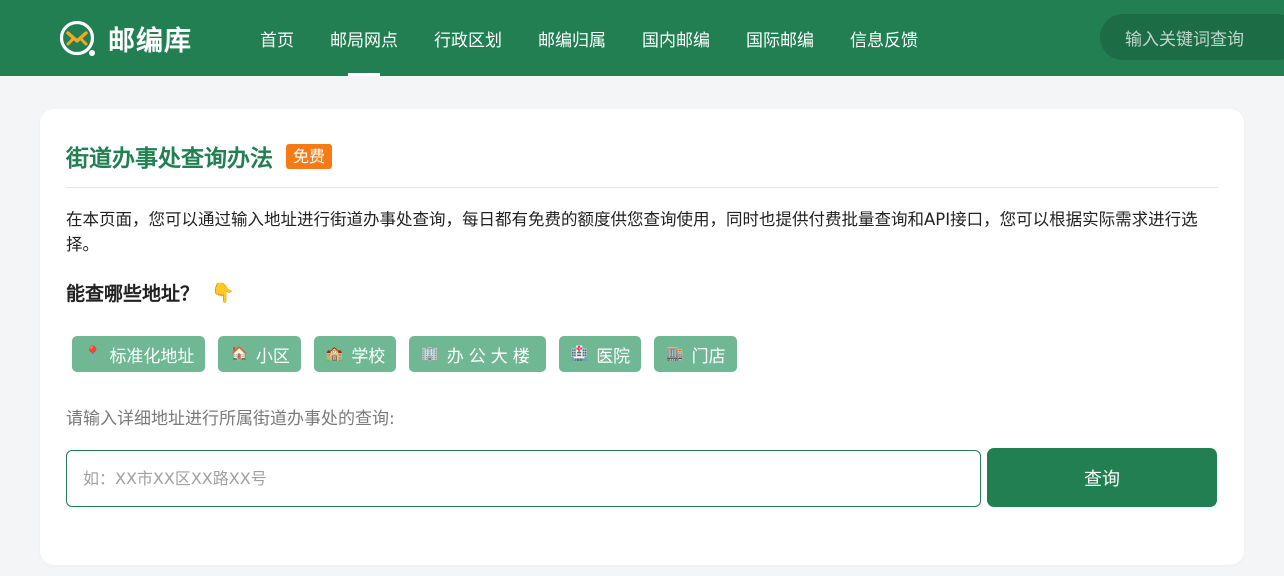 This screenshot has width=1284, height=576. I want to click on nav-feedback: 信息反馈, so click(884, 38).